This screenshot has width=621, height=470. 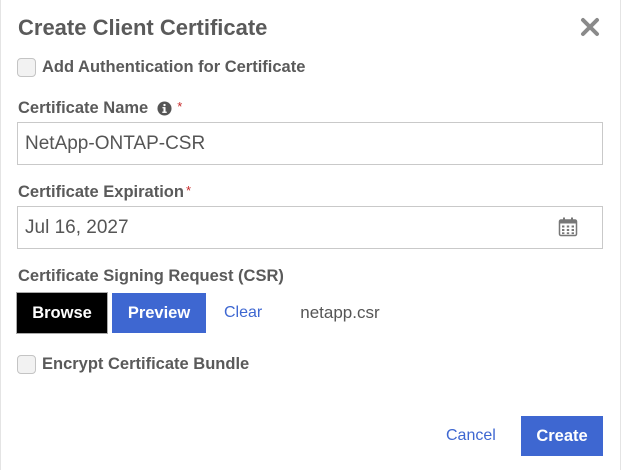 I want to click on encrypt-option-row: Encrypt Certificate Bundle, so click(x=133, y=364).